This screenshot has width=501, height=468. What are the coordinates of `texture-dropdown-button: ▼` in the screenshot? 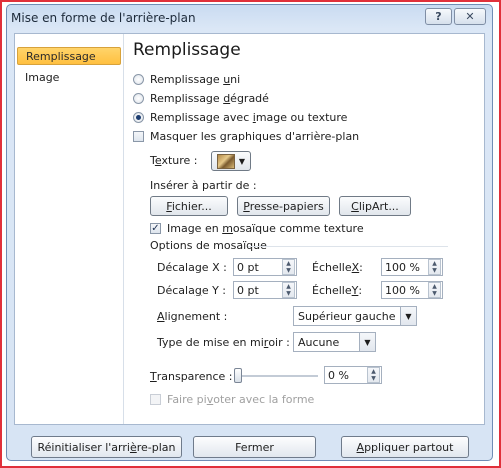 It's located at (231, 161).